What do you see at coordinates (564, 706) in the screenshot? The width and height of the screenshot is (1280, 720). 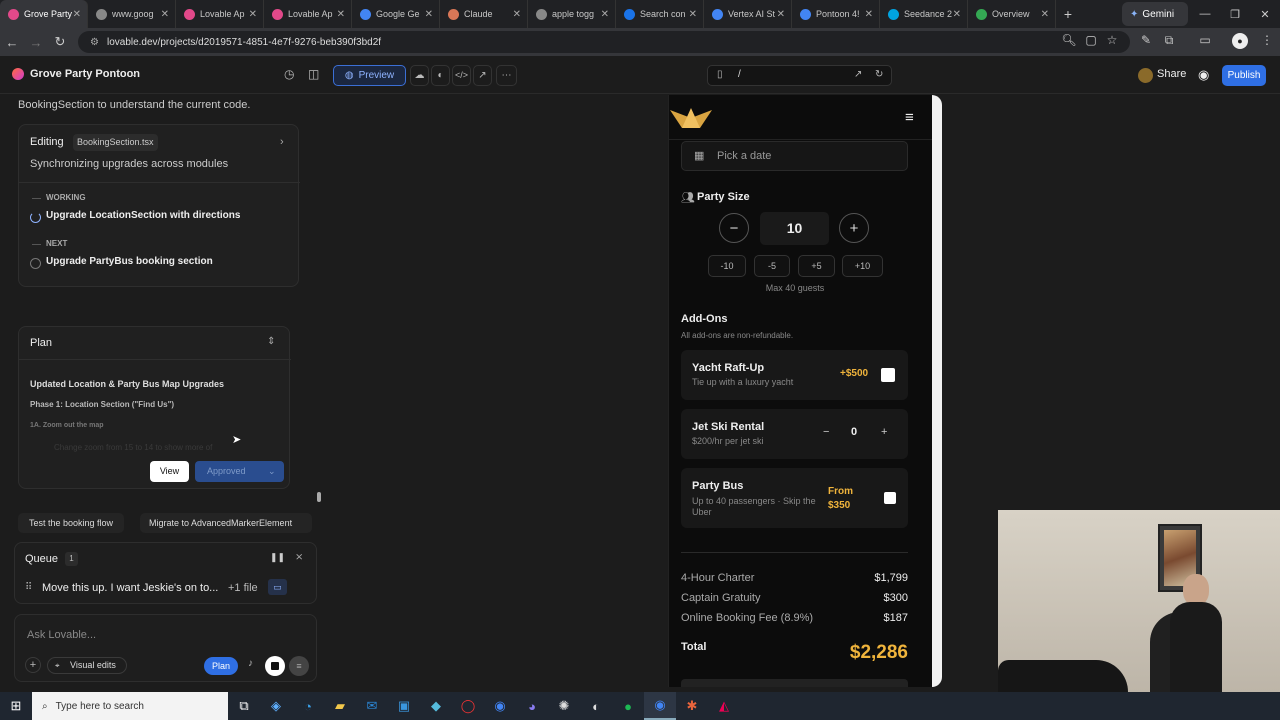 I see `chatgpt-icon: ✺` at bounding box center [564, 706].